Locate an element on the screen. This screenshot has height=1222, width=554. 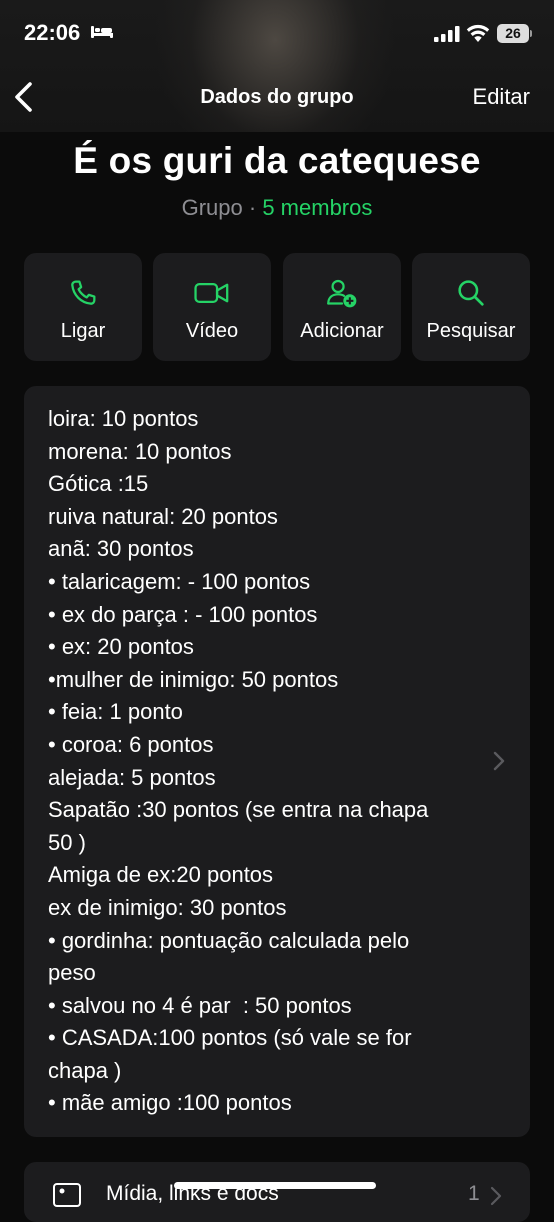
chevron-right-icon is located at coordinates (499, 761).